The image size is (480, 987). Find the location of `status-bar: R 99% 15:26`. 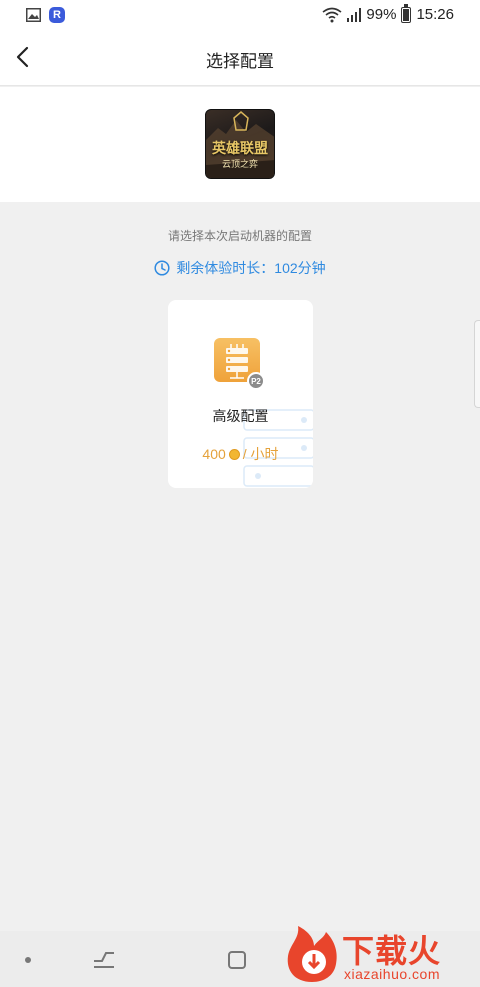

status-bar: R 99% 15:26 is located at coordinates (240, 15).